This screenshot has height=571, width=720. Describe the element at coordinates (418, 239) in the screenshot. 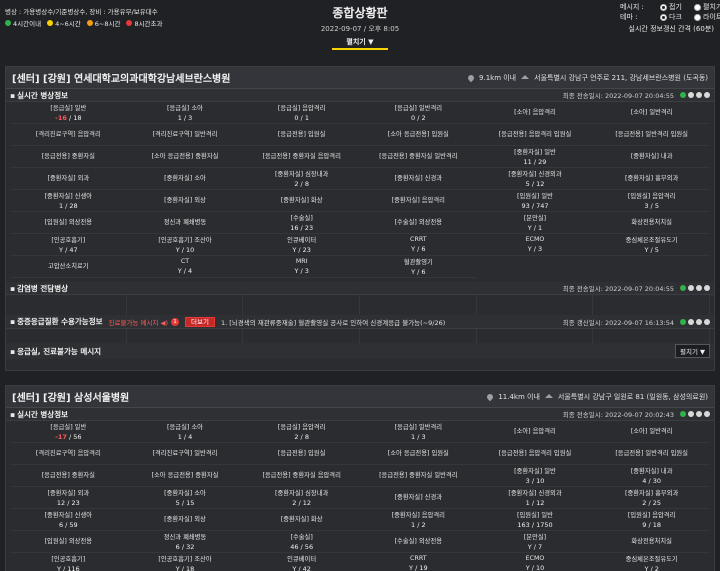

I see `bed-cell-label: CRRT` at that location.